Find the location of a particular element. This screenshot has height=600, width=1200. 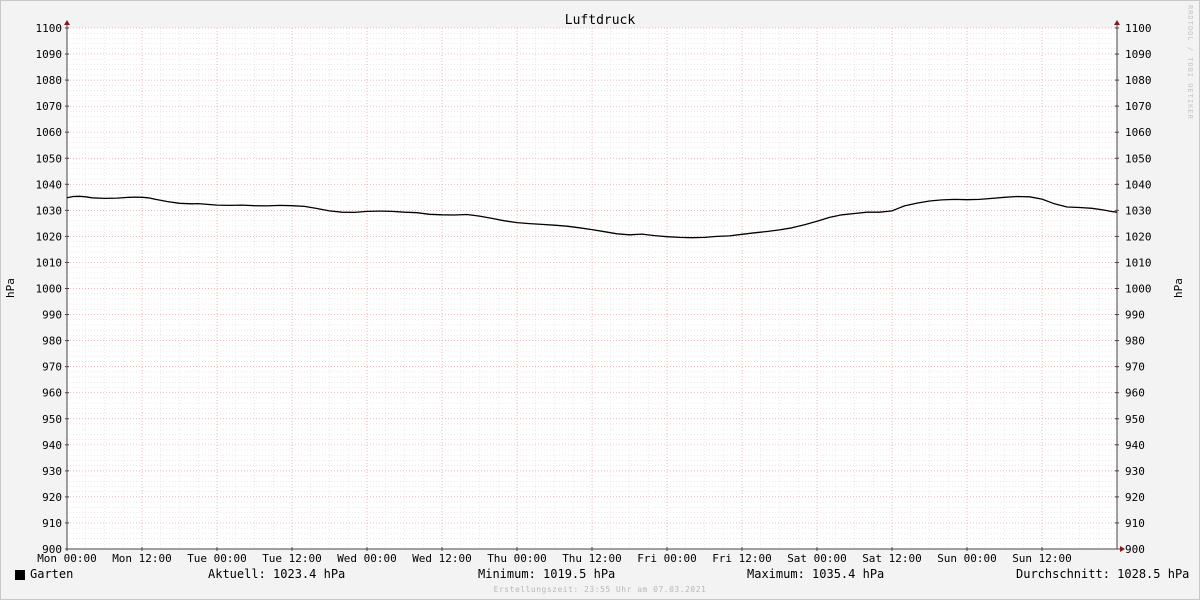

y-tick-label-left: 1010 is located at coordinates (49, 262).